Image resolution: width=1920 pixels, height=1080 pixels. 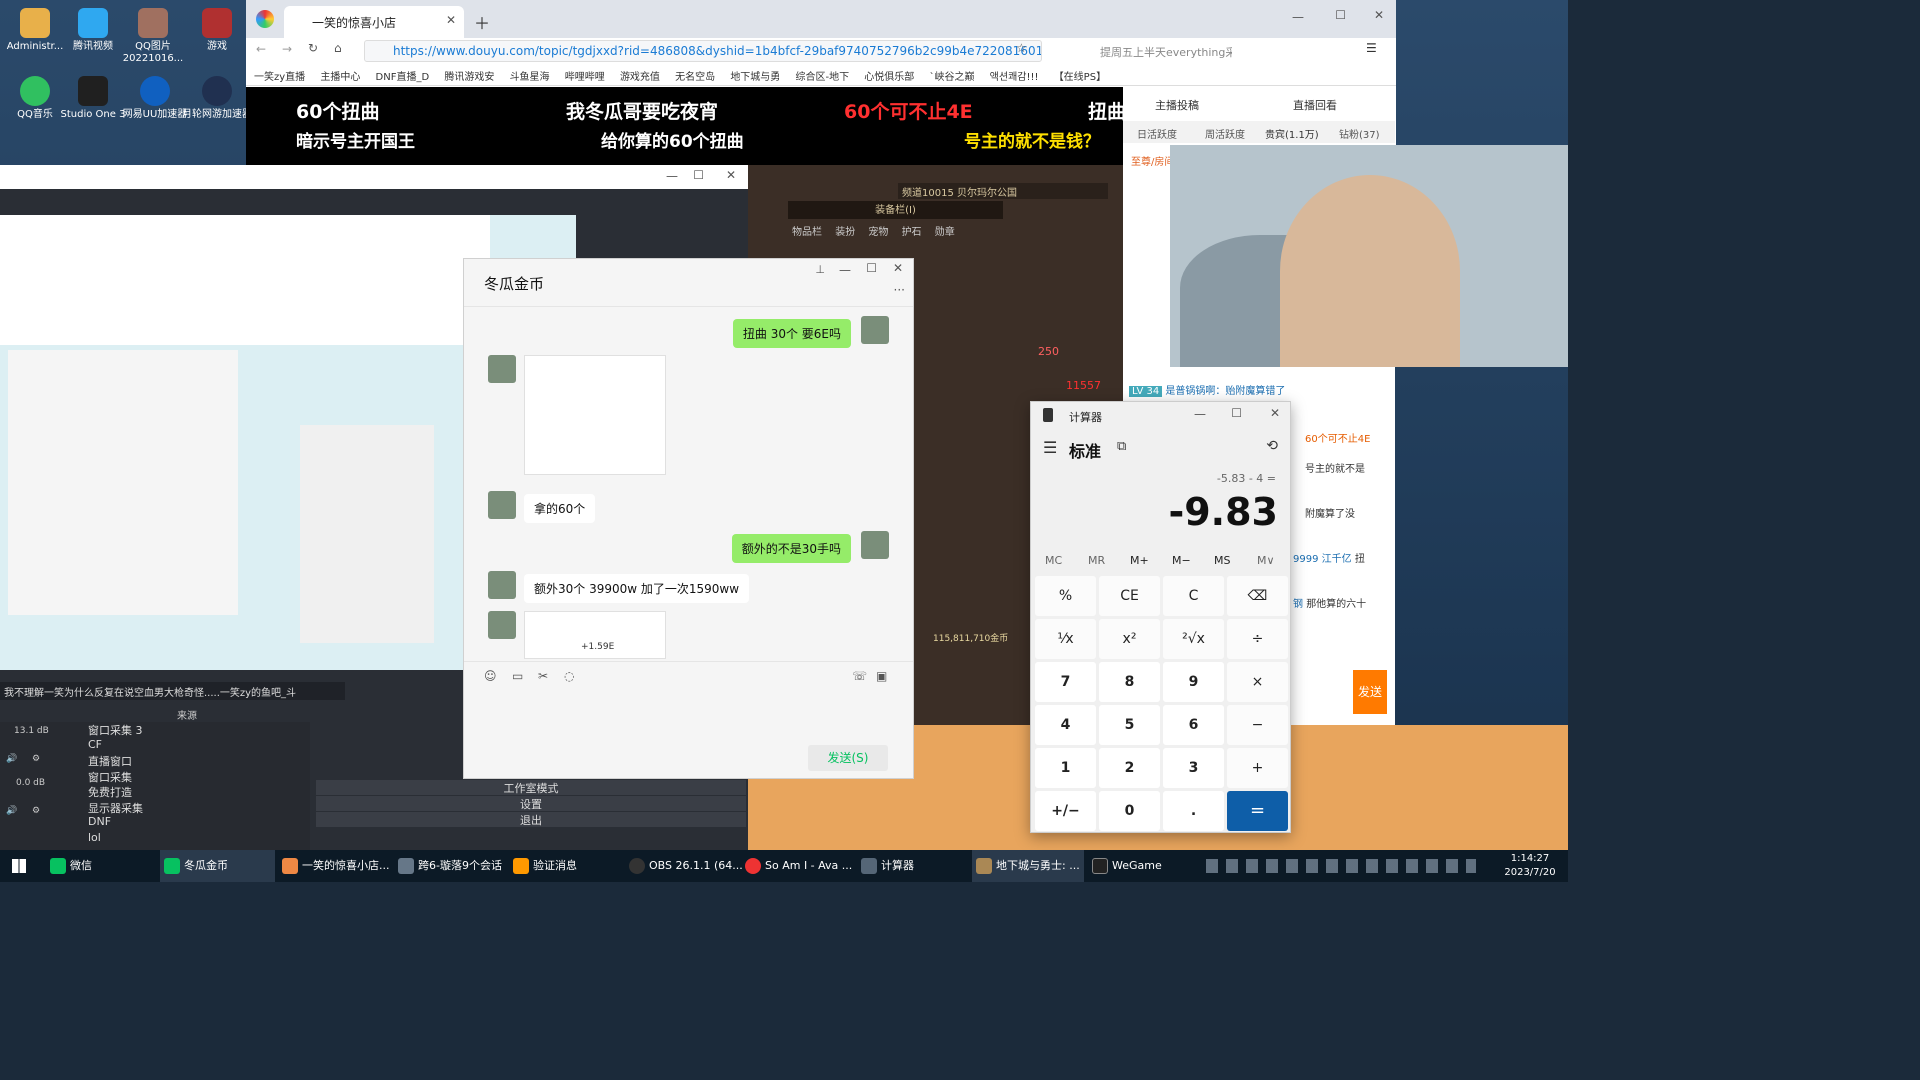 What do you see at coordinates (1065, 725) in the screenshot?
I see `digit-4-button: 4` at bounding box center [1065, 725].